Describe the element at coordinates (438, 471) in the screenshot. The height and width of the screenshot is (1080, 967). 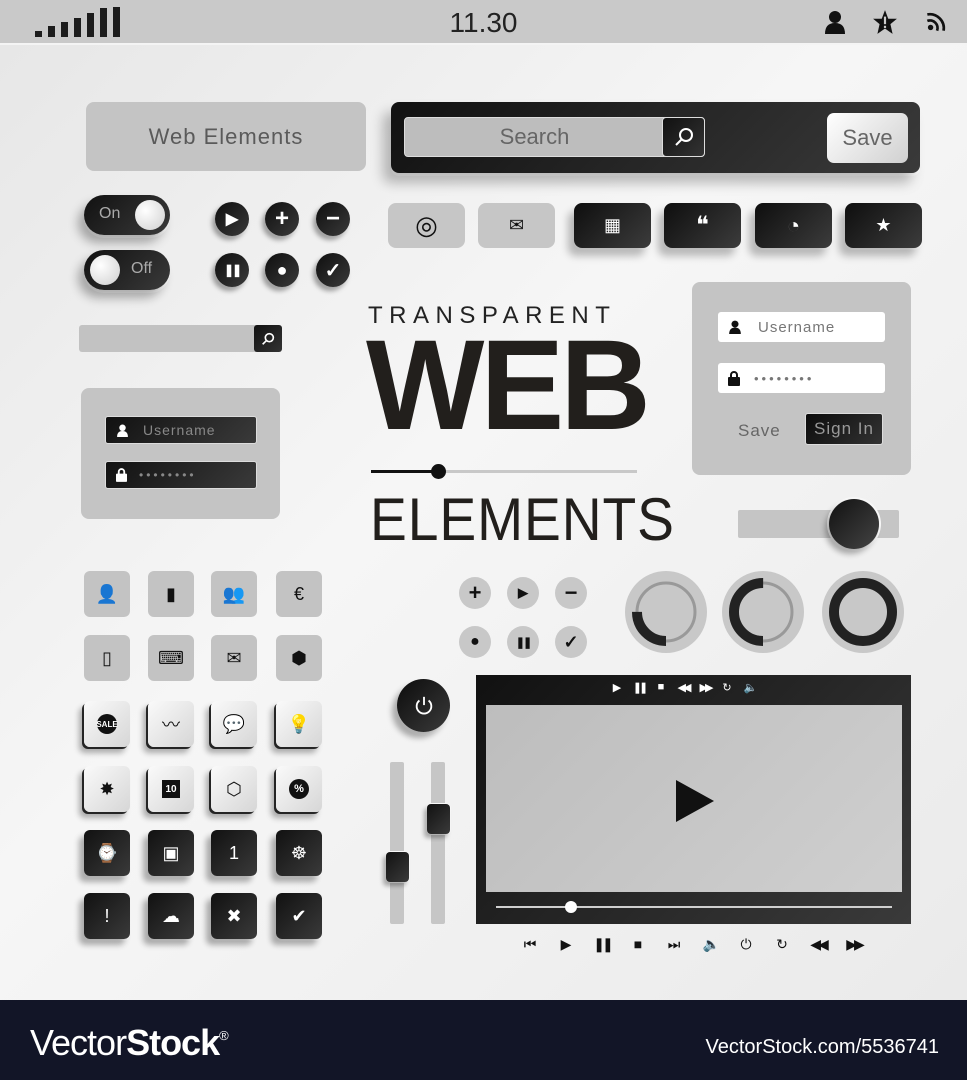
I see `title-slider-thumb` at that location.